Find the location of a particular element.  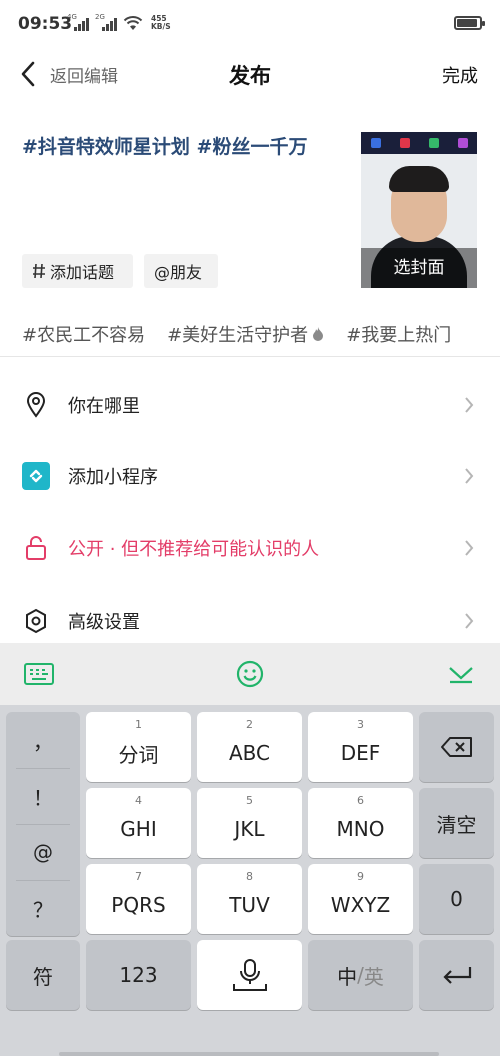

signal-4g-icon: 4G is located at coordinates (78, 22).